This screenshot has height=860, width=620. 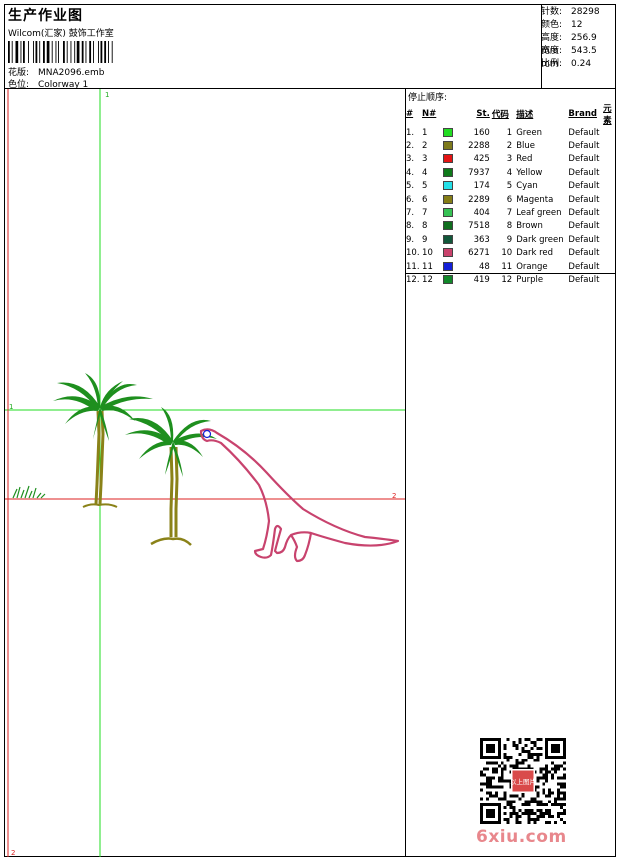 What do you see at coordinates (29, 492) in the screenshot?
I see `grass-tuft` at bounding box center [29, 492].